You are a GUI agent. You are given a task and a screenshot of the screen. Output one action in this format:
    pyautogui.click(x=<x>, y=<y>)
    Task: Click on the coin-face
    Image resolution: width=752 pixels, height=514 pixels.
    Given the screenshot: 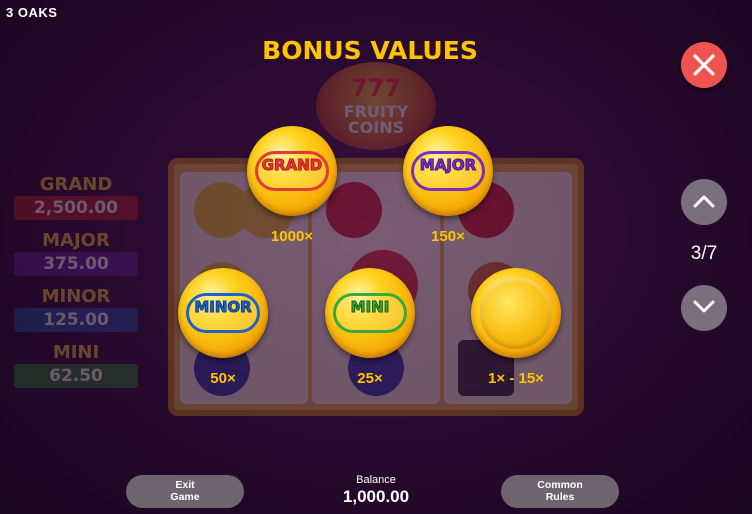 What is the action you would take?
    pyautogui.click(x=516, y=313)
    